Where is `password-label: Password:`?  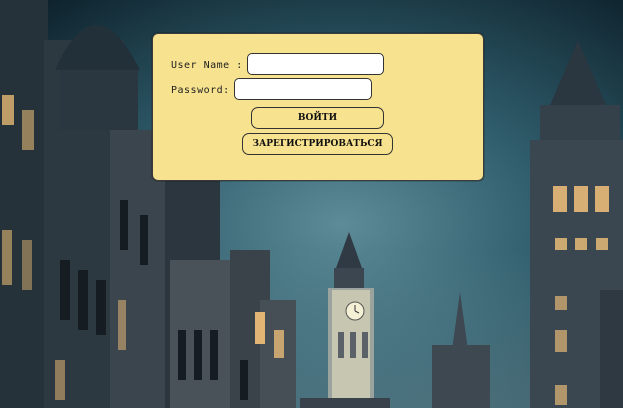 password-label: Password: is located at coordinates (200, 90).